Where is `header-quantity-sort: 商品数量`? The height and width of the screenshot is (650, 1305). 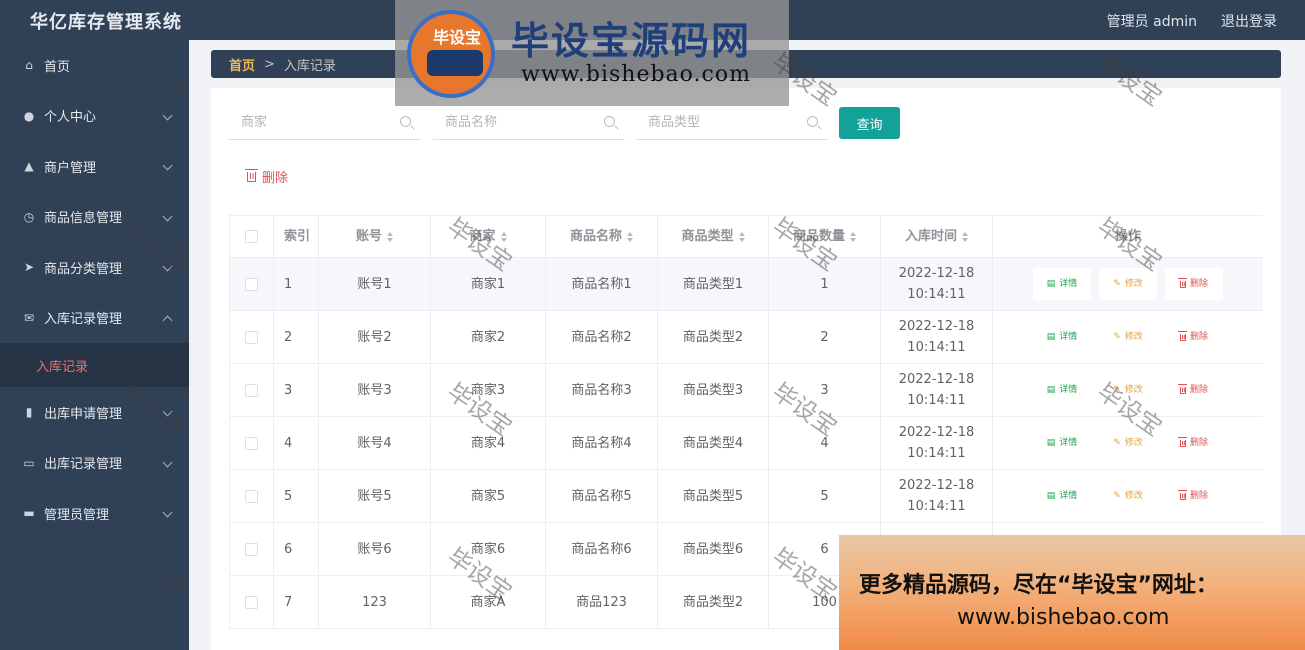
header-quantity-sort: 商品数量 is located at coordinates (825, 236).